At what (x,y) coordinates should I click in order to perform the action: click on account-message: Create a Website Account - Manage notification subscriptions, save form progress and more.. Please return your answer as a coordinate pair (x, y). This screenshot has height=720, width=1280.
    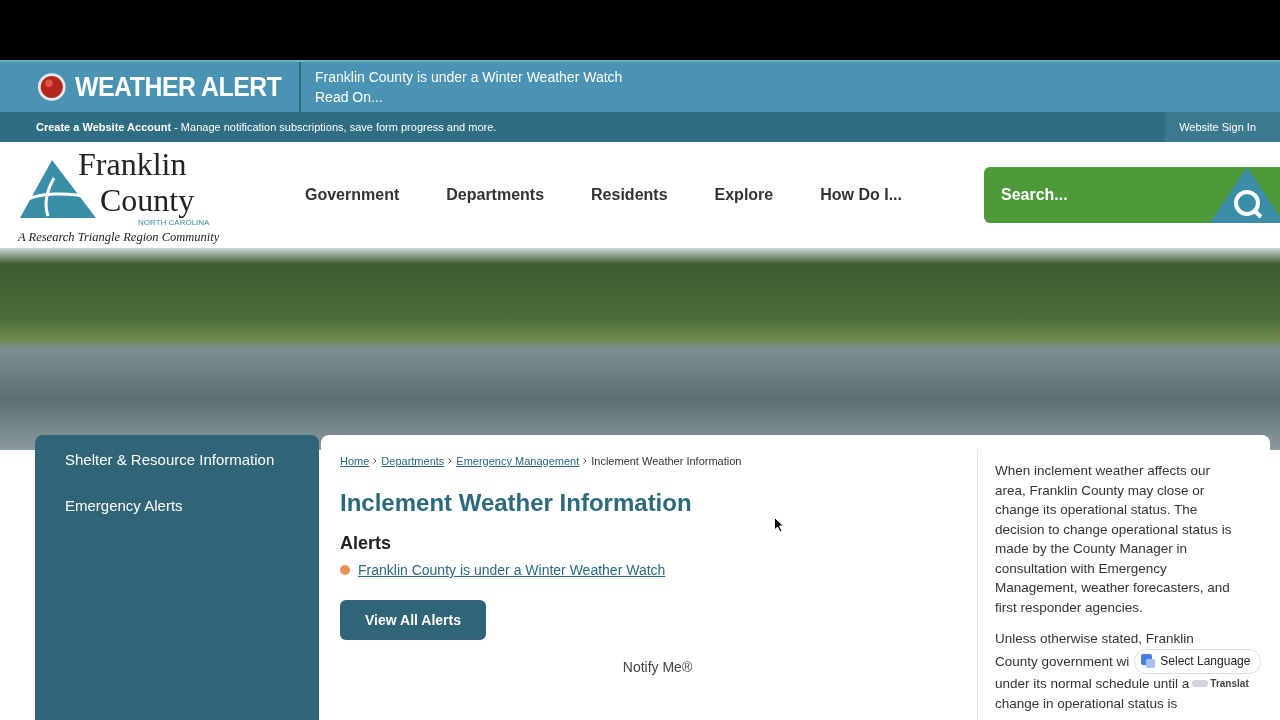
    Looking at the image, I should click on (266, 127).